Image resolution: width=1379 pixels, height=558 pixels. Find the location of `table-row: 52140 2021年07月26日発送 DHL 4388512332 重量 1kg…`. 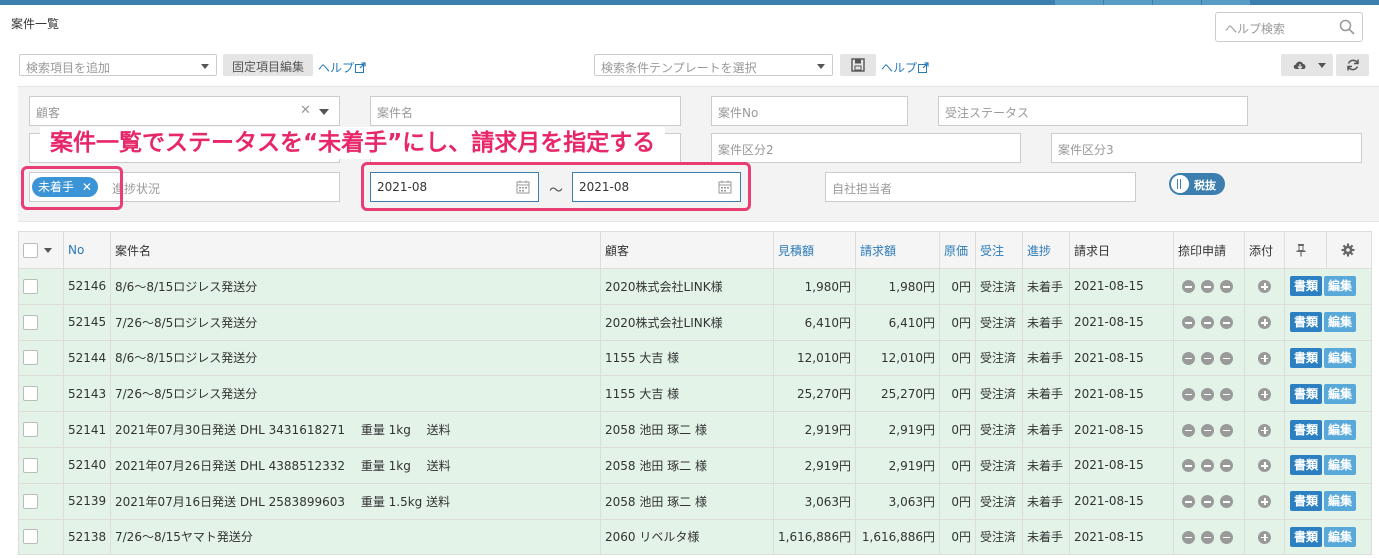

table-row: 52140 2021年07月26日発送 DHL 4388512332 重量 1kg… is located at coordinates (695, 465).